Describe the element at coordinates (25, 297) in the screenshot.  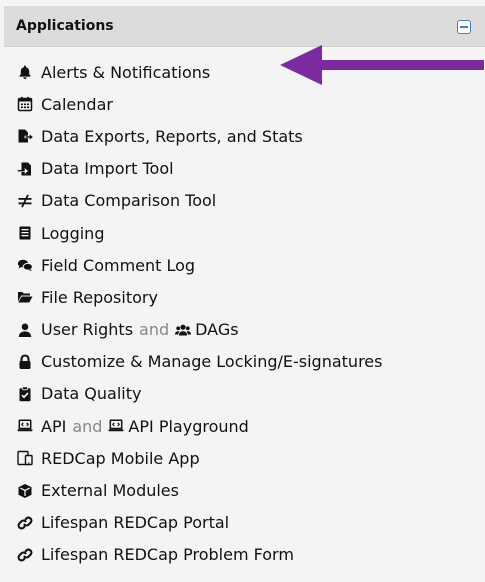
I see `folder-open-icon` at that location.